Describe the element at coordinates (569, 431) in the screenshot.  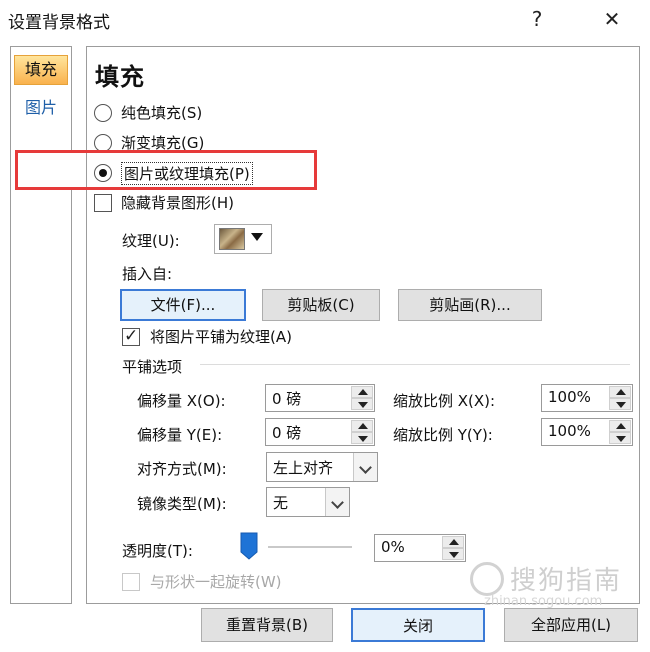
I see `scale-y-value: 100%` at that location.